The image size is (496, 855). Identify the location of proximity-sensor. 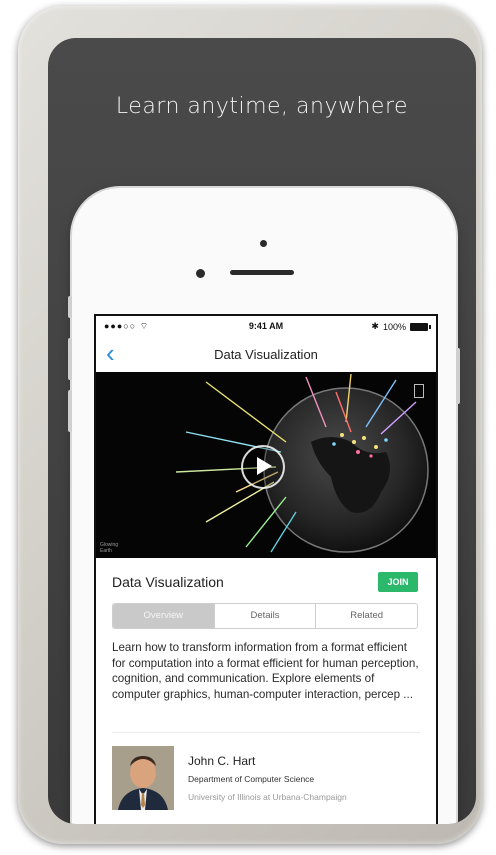
(263, 243).